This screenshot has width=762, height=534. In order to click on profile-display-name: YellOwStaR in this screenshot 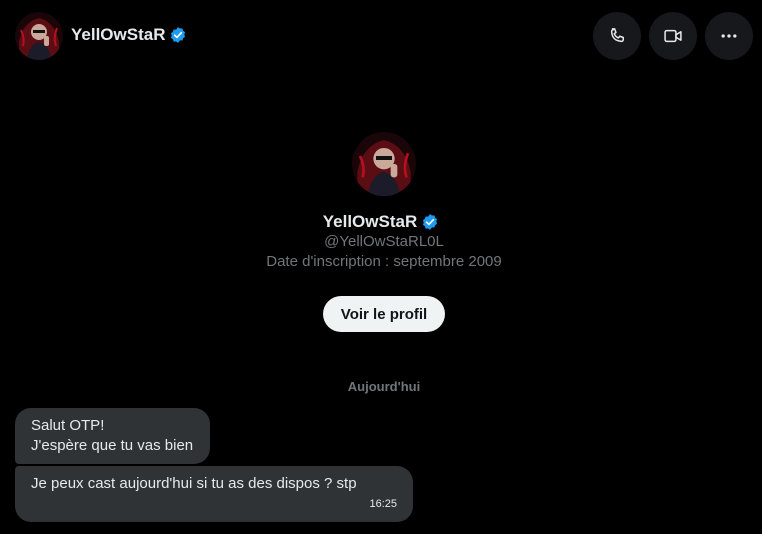, I will do `click(370, 221)`.